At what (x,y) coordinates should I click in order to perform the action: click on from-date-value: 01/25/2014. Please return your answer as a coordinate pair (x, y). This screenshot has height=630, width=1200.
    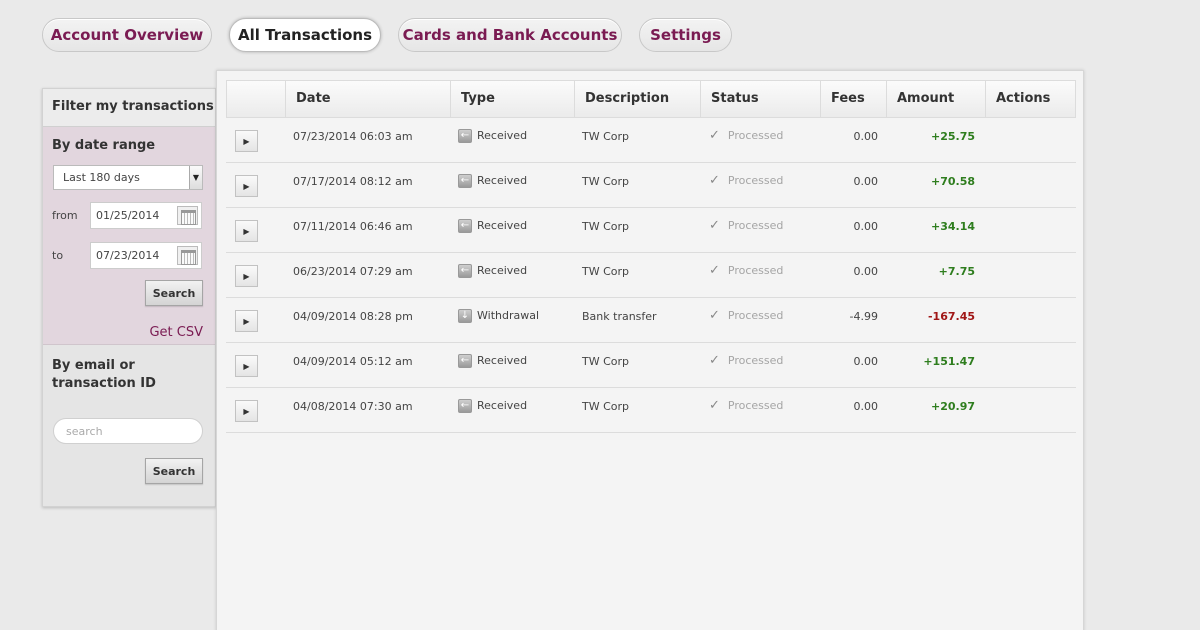
    Looking at the image, I should click on (128, 215).